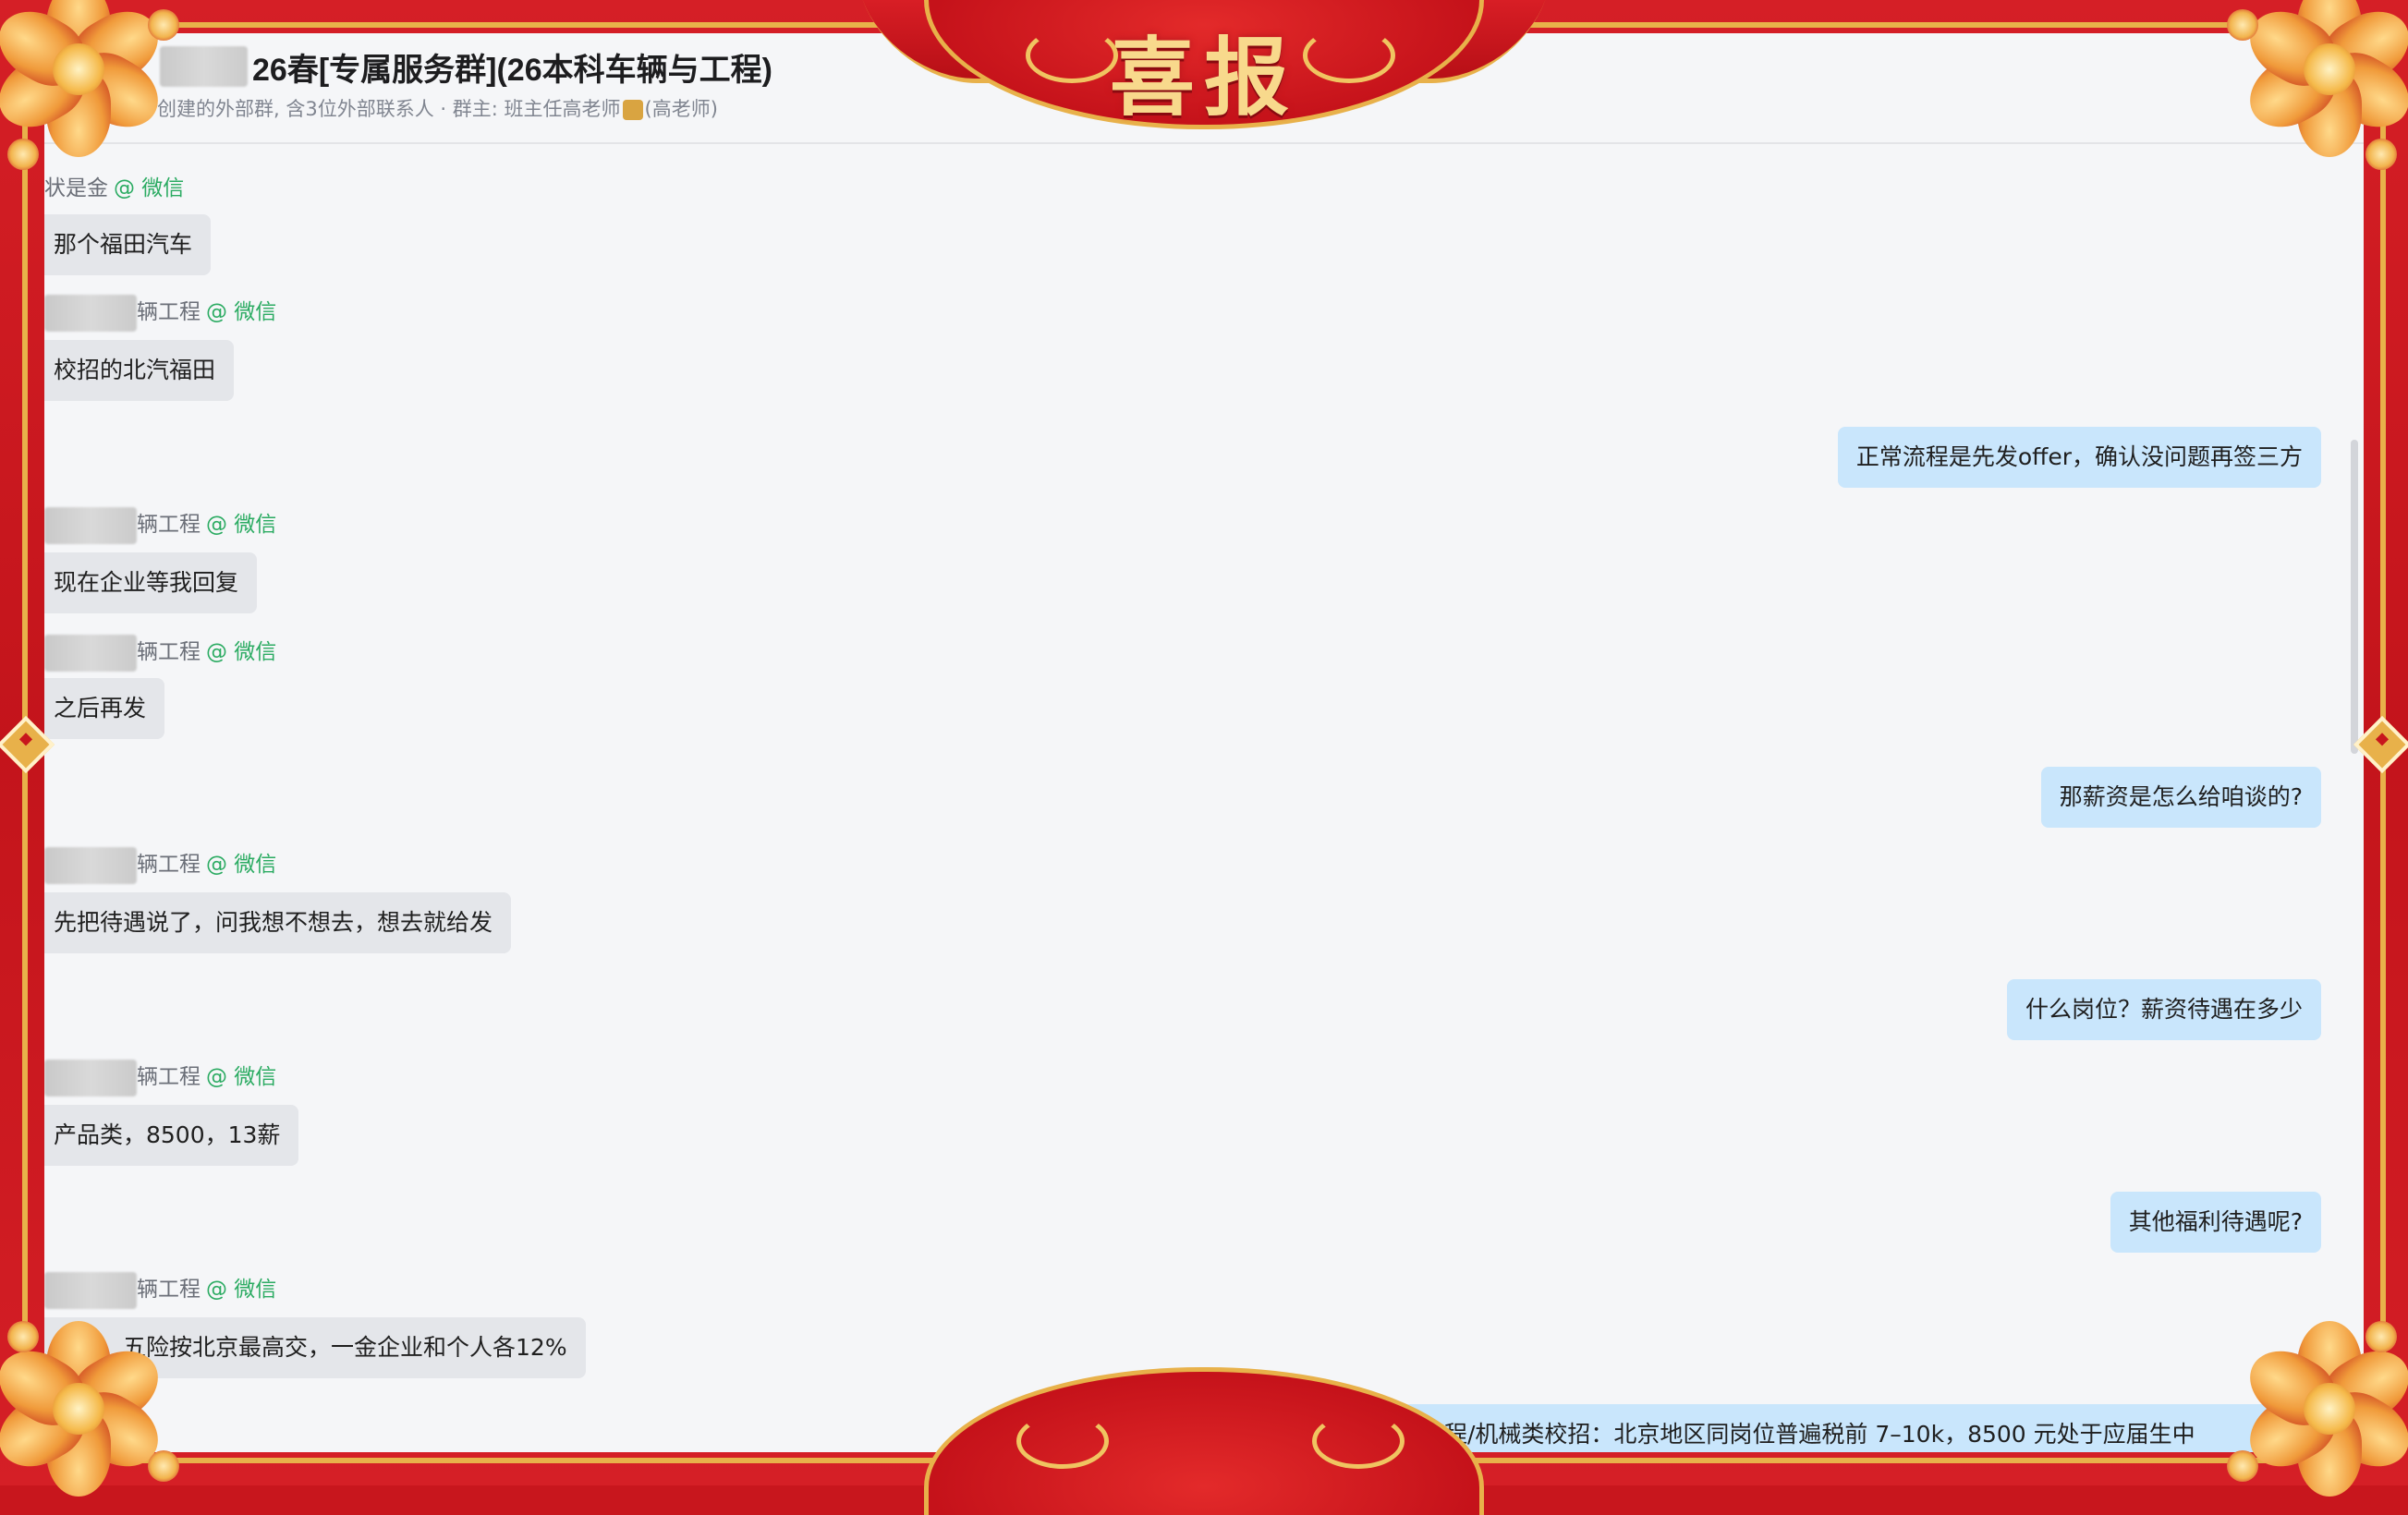  What do you see at coordinates (1883, 1428) in the screenshot?
I see `message-bubble-self: 工程/机械类校招：北京地区同岗位普遍税前 7–10k，8500 元处于应届生中` at bounding box center [1883, 1428].